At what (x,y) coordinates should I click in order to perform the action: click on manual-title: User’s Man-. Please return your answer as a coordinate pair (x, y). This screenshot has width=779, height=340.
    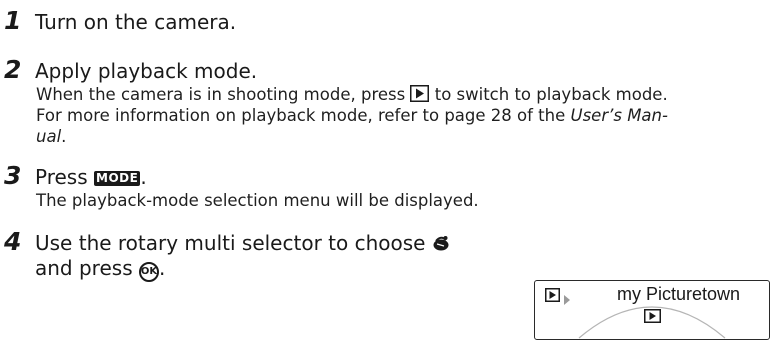
    Looking at the image, I should click on (619, 115).